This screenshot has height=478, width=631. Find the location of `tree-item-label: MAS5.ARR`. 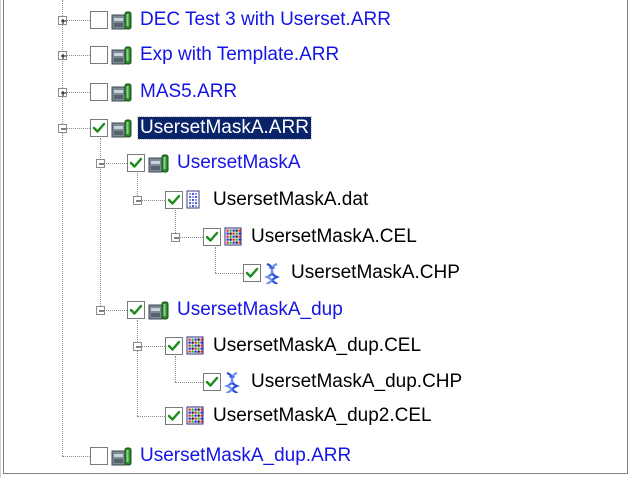

tree-item-label: MAS5.ARR is located at coordinates (188, 92).